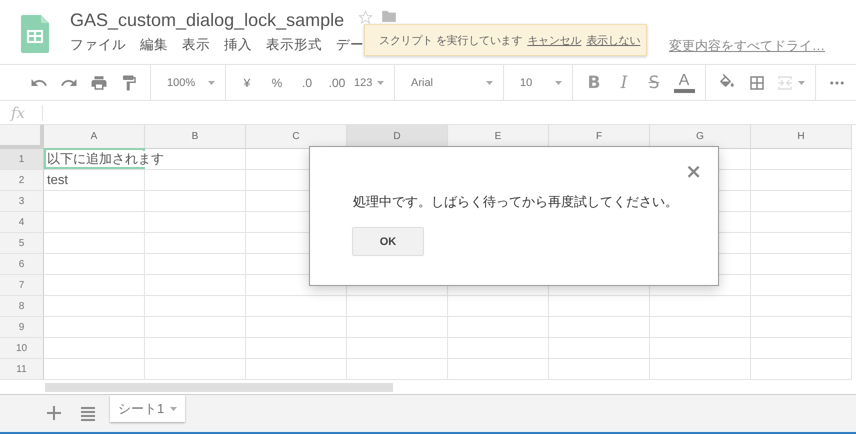 The height and width of the screenshot is (434, 856). What do you see at coordinates (148, 408) in the screenshot?
I see `sheet-tab: シート1` at bounding box center [148, 408].